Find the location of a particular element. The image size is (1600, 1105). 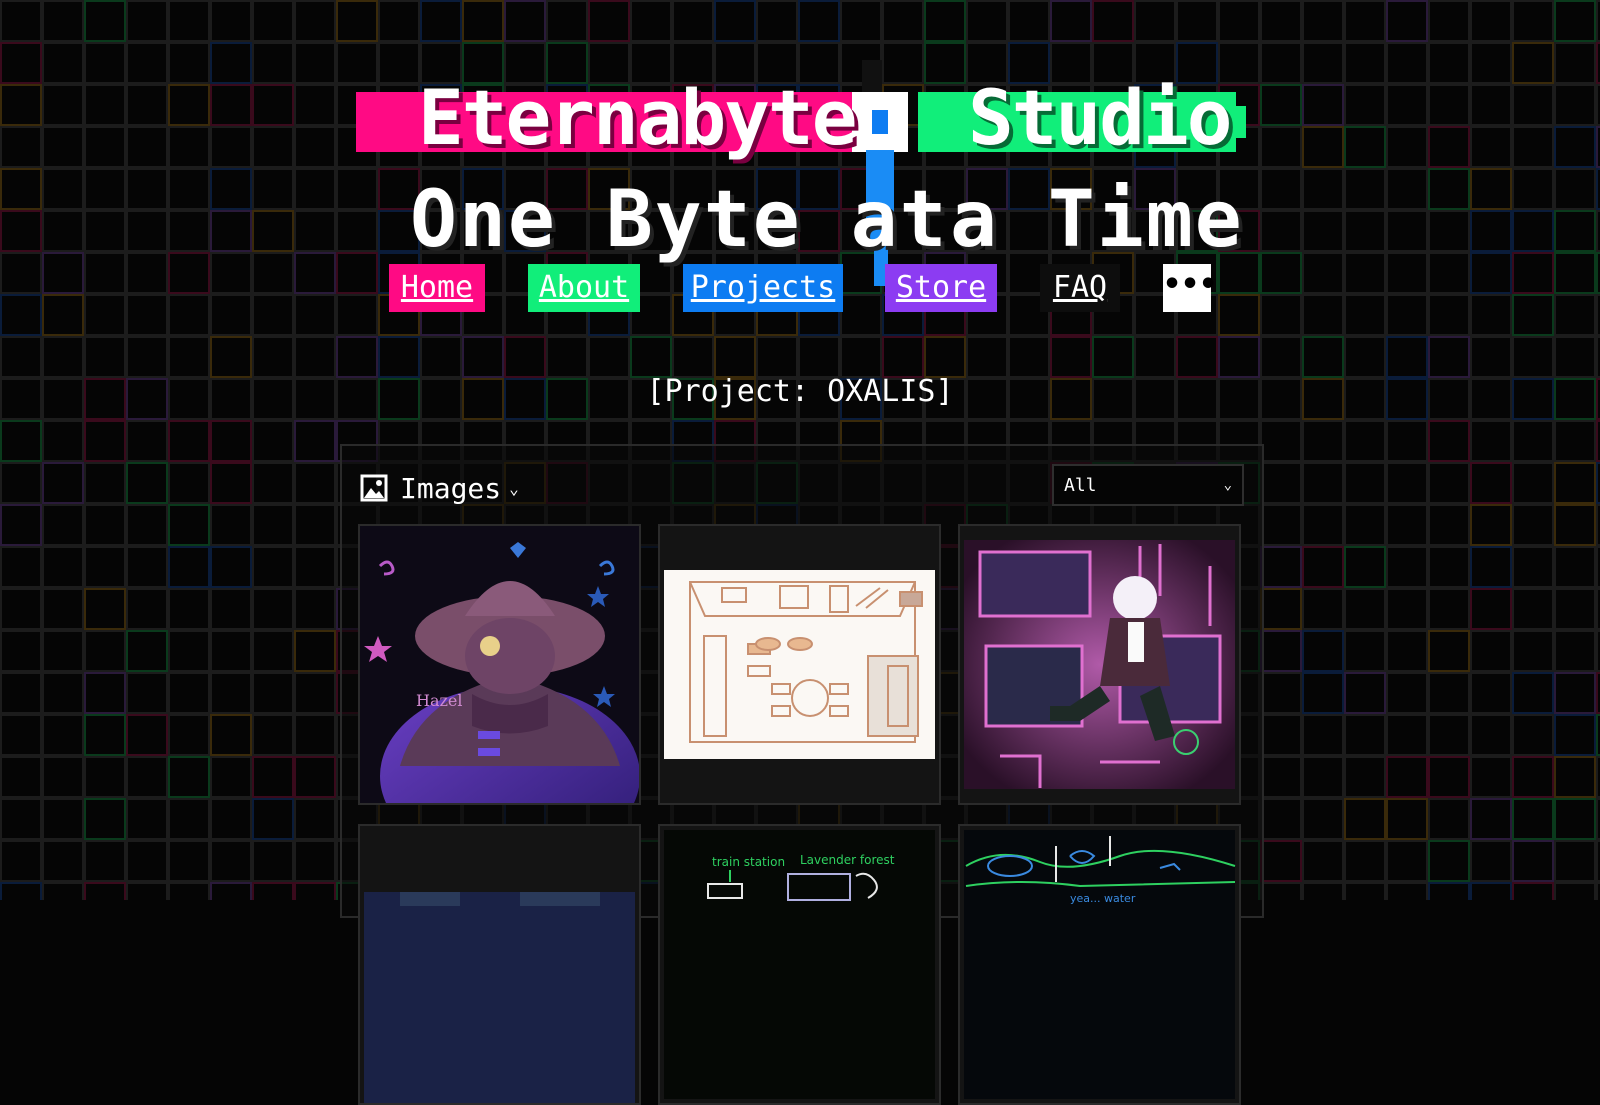

ellipsis-icon: ••• is located at coordinates (1190, 288).